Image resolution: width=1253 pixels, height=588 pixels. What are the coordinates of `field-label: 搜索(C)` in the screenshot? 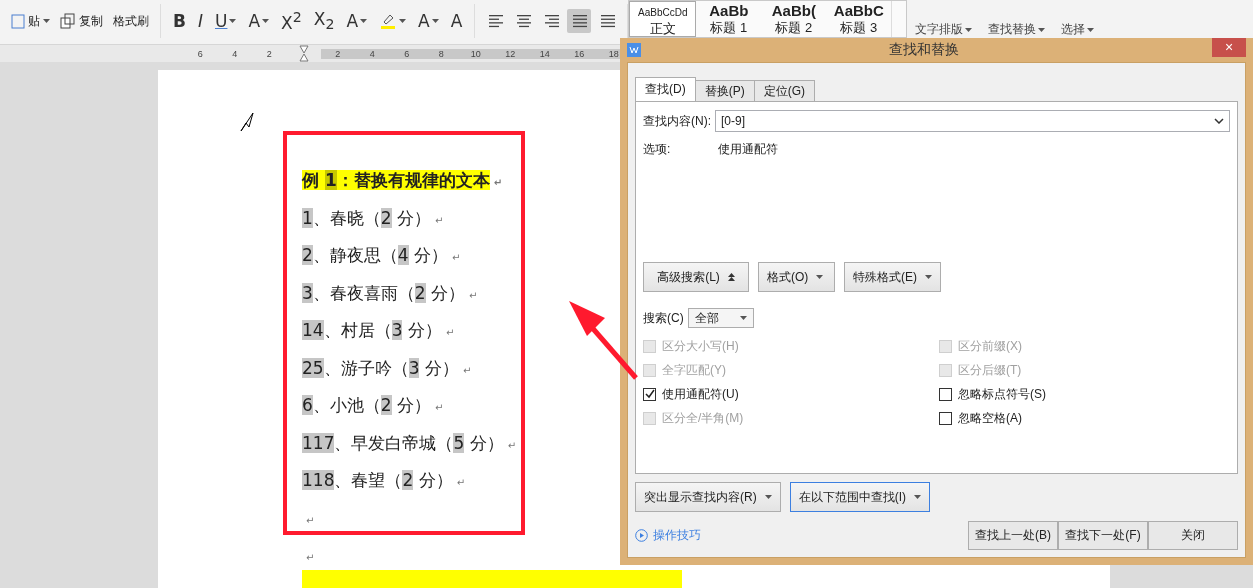 It's located at (663, 318).